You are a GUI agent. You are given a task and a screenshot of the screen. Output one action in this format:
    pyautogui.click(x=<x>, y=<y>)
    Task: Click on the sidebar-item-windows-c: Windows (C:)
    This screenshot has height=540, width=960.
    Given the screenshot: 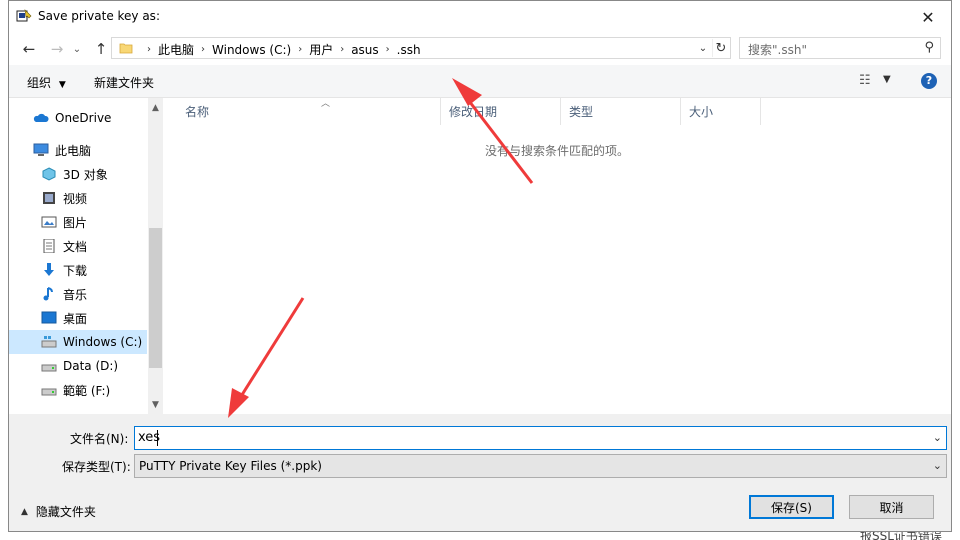 What is the action you would take?
    pyautogui.click(x=78, y=342)
    